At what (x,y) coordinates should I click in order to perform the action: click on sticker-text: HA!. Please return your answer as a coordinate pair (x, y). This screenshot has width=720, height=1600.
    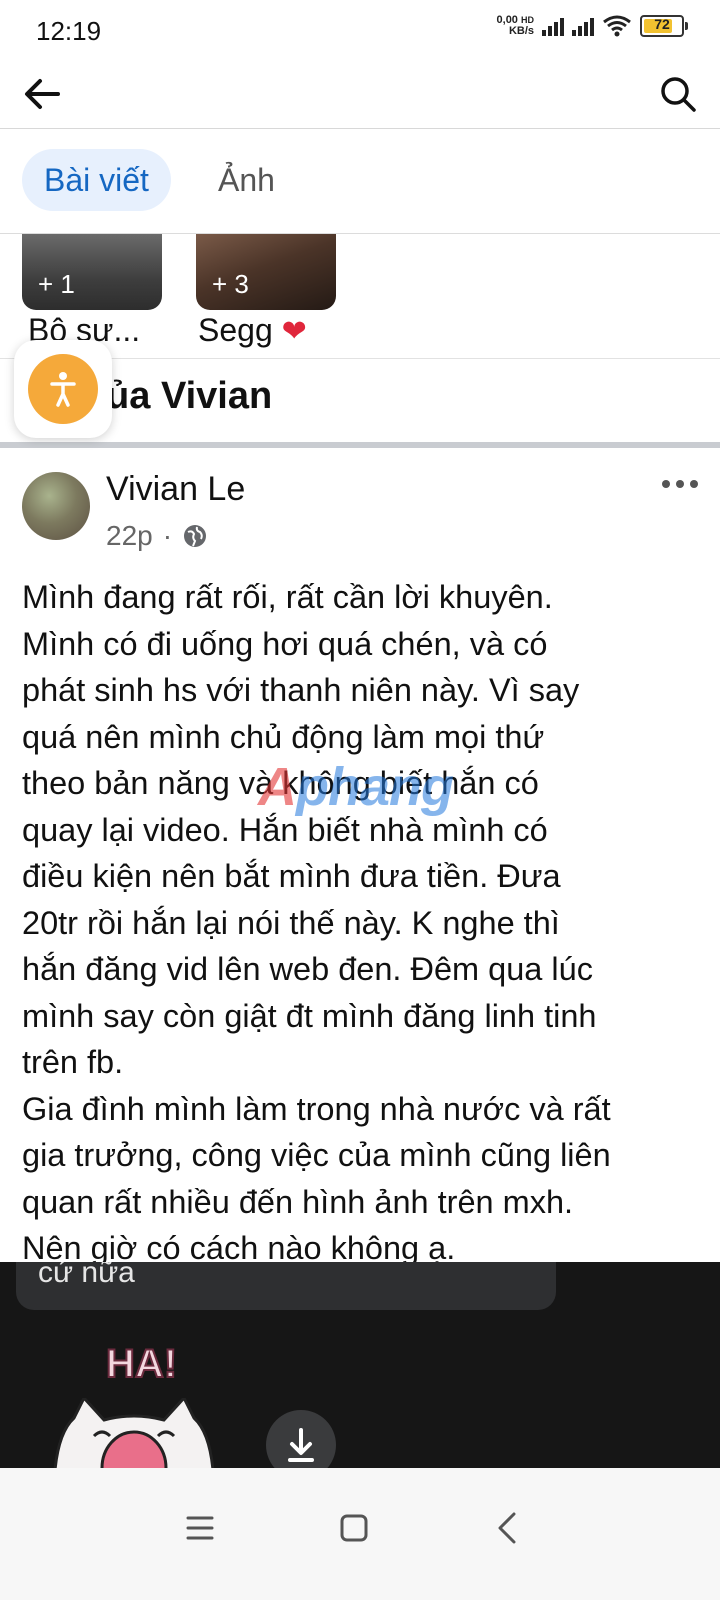
    Looking at the image, I should click on (141, 1364).